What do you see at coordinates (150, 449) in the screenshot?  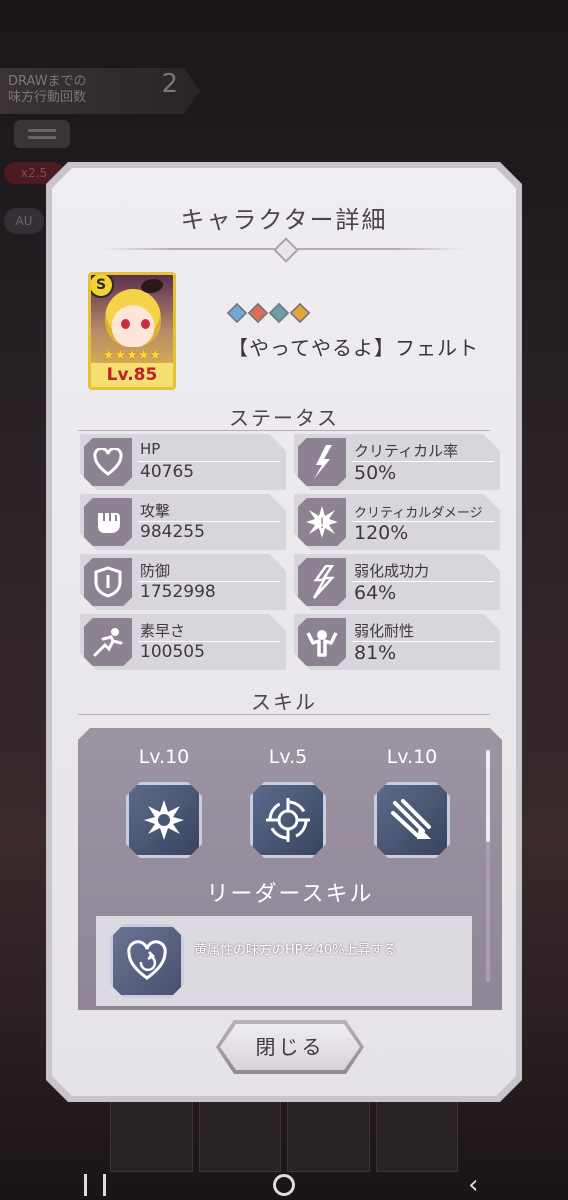 I see `stat-label: HP` at bounding box center [150, 449].